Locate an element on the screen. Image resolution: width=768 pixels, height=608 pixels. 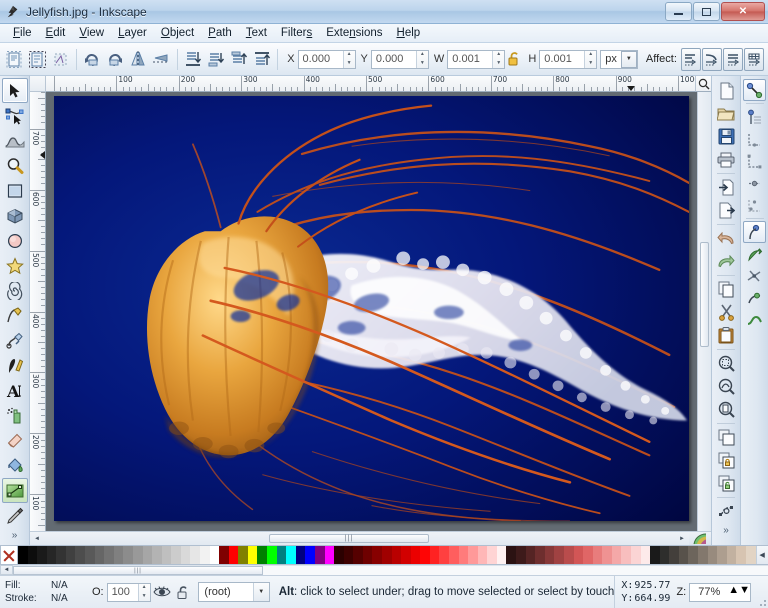
undo-icon is located at coordinates (726, 238).